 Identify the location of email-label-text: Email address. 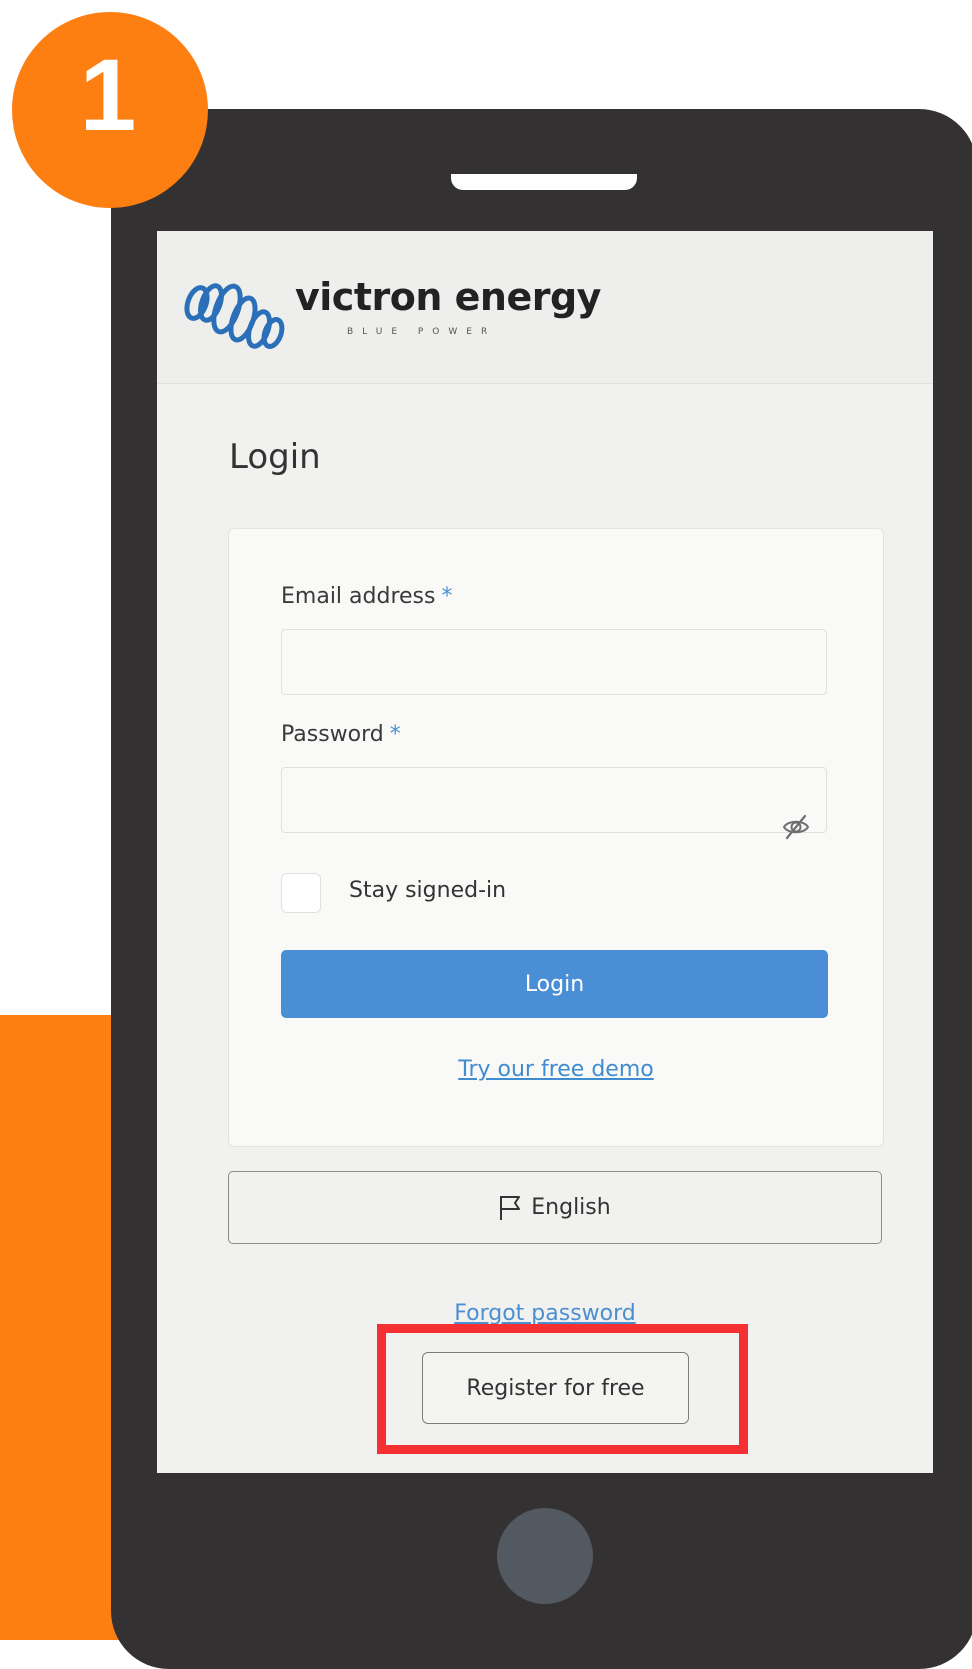
(358, 596).